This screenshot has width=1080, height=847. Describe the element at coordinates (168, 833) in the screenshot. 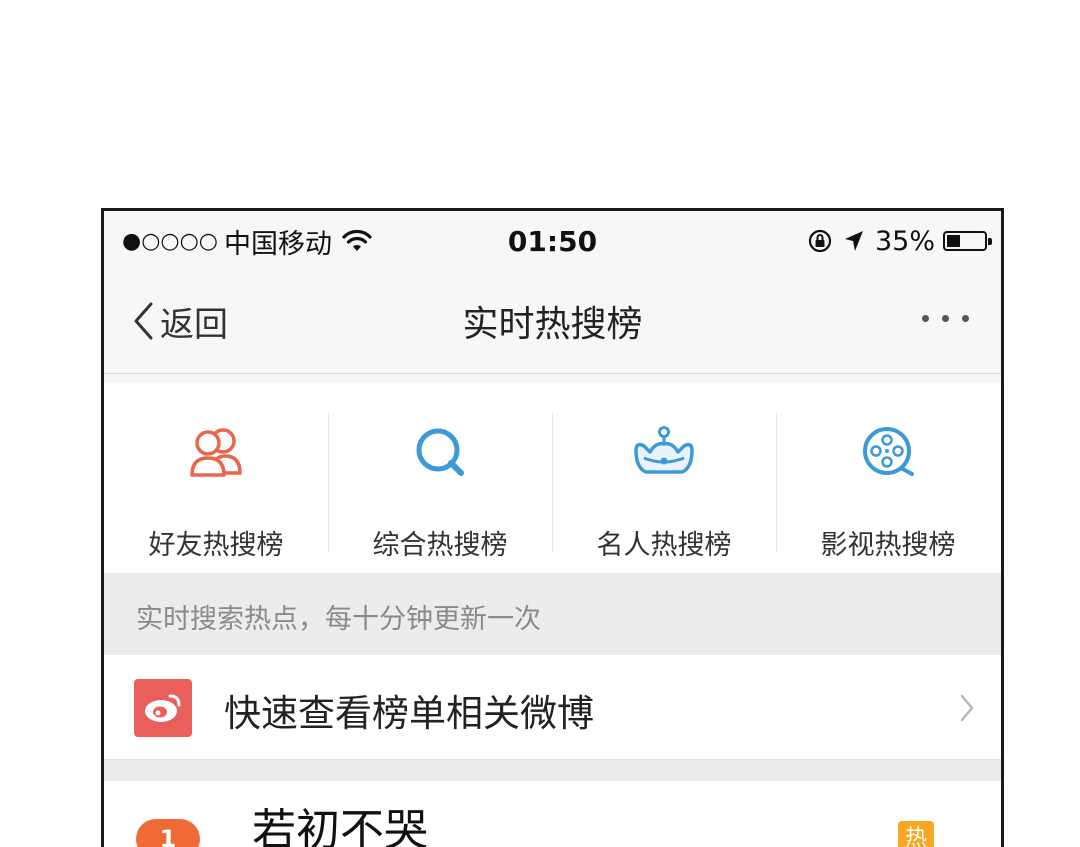

I see `rank-badge: 1` at that location.